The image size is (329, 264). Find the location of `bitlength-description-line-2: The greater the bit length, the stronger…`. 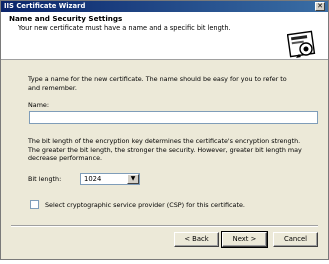

bitlength-description-line-2: The greater the bit length, the stronger… is located at coordinates (165, 149).